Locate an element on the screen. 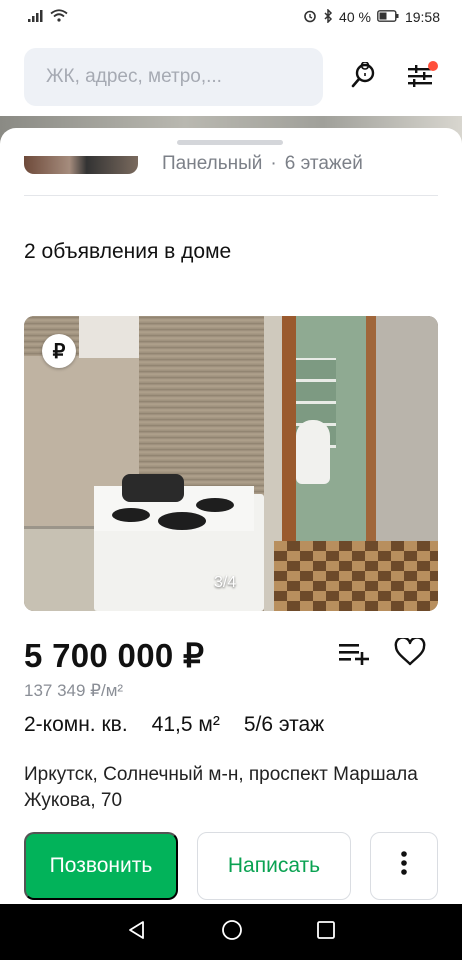 This screenshot has height=960, width=462. more-vertical-icon is located at coordinates (404, 866).